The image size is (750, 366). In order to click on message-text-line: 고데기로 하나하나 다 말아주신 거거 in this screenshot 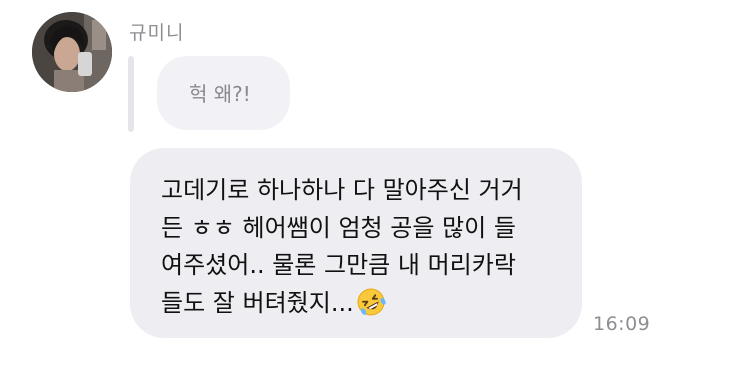, I will do `click(342, 190)`.